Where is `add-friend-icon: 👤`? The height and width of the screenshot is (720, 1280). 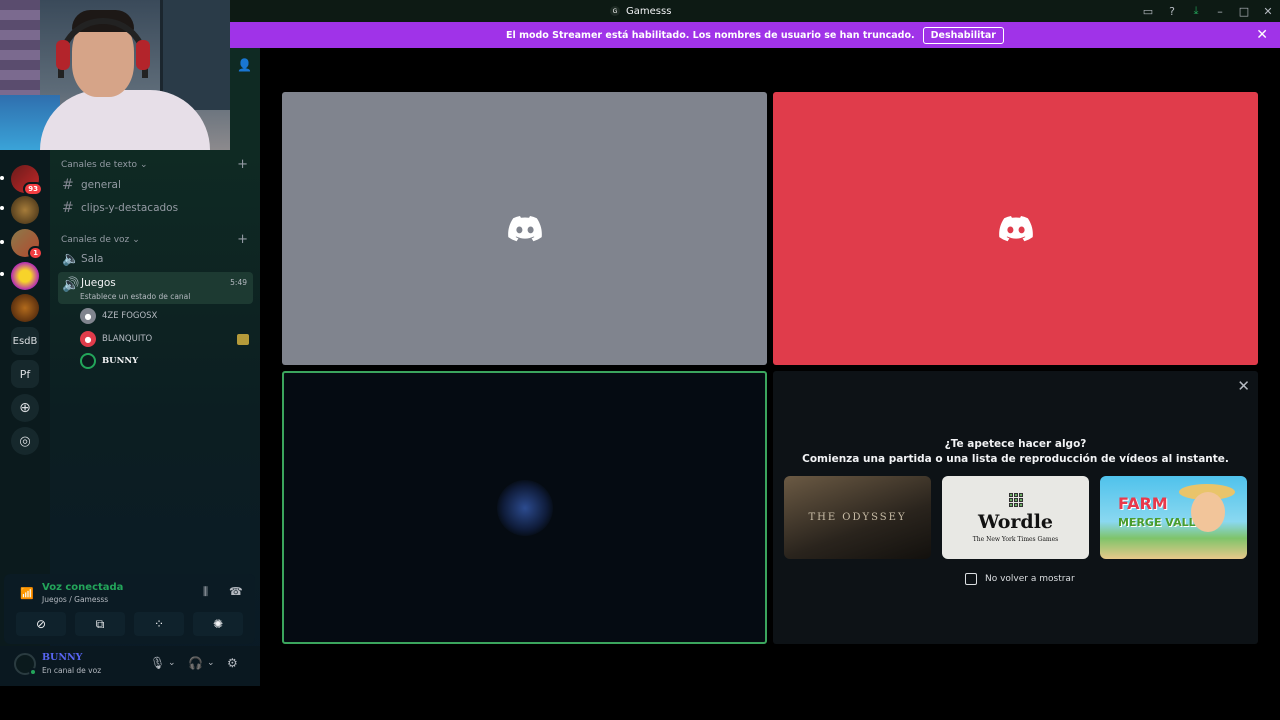 add-friend-icon: 👤 is located at coordinates (244, 65).